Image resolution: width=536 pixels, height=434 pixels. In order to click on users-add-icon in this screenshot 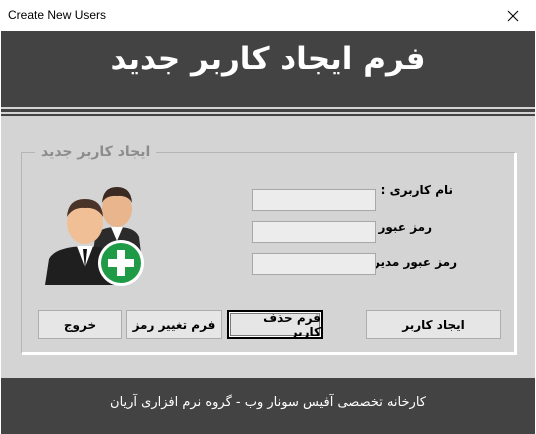, I will do `click(94, 236)`.